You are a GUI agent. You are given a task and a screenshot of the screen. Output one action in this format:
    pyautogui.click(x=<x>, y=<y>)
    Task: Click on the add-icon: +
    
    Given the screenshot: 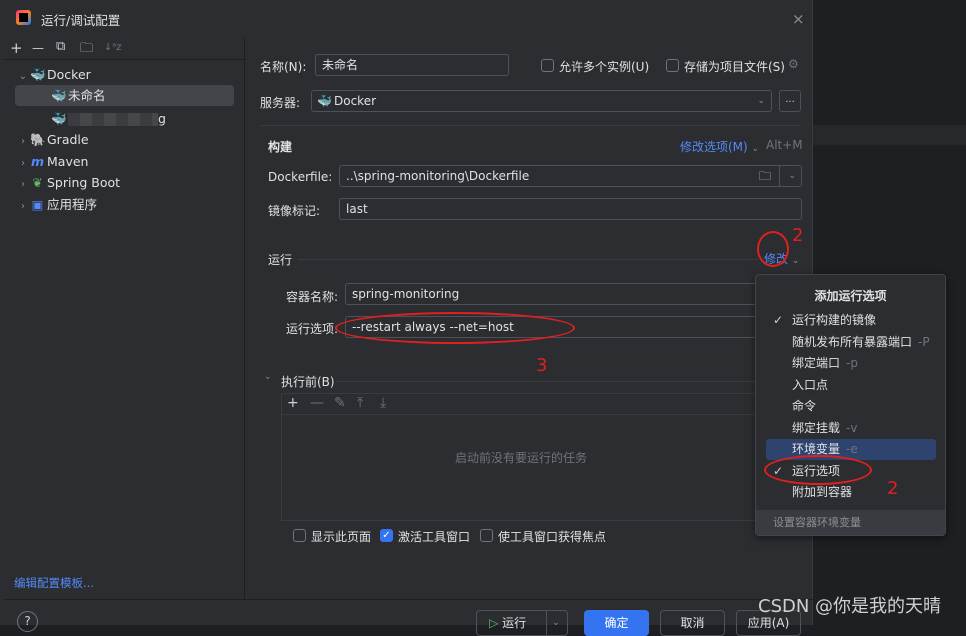 What is the action you would take?
    pyautogui.click(x=16, y=48)
    